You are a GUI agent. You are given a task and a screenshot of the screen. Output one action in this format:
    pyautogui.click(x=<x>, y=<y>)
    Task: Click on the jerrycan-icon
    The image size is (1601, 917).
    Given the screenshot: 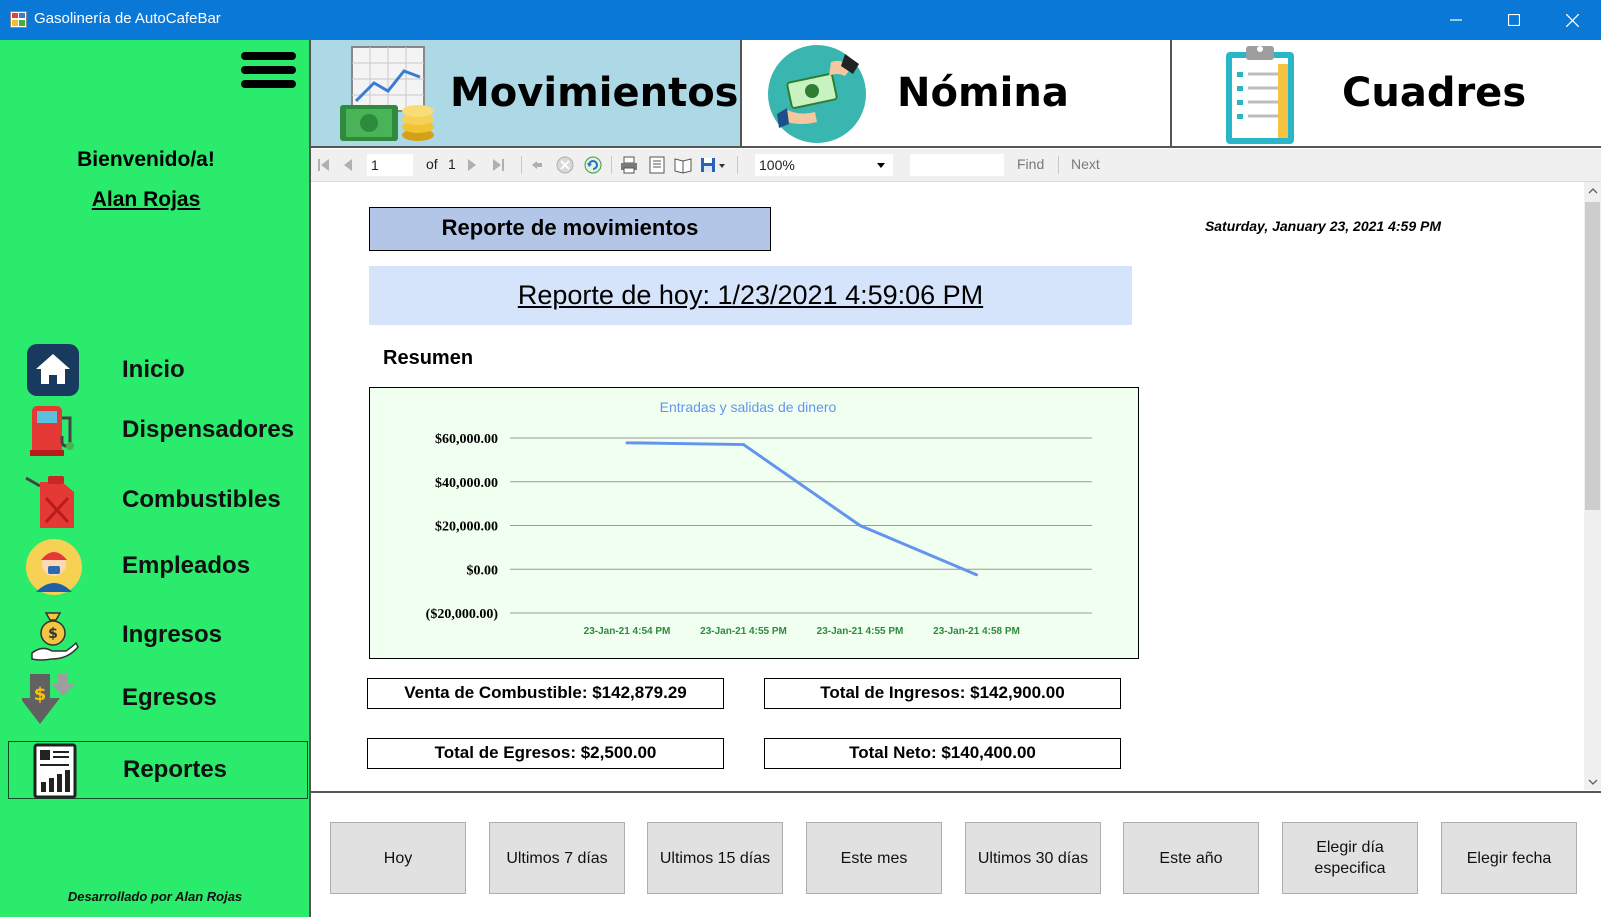 What is the action you would take?
    pyautogui.click(x=49, y=502)
    